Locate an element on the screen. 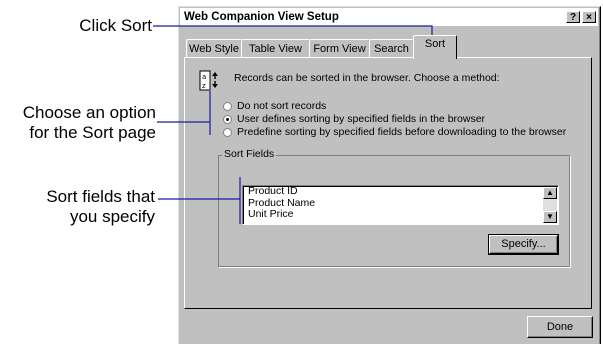 The height and width of the screenshot is (344, 603). tab-form-view: Form View is located at coordinates (339, 48).